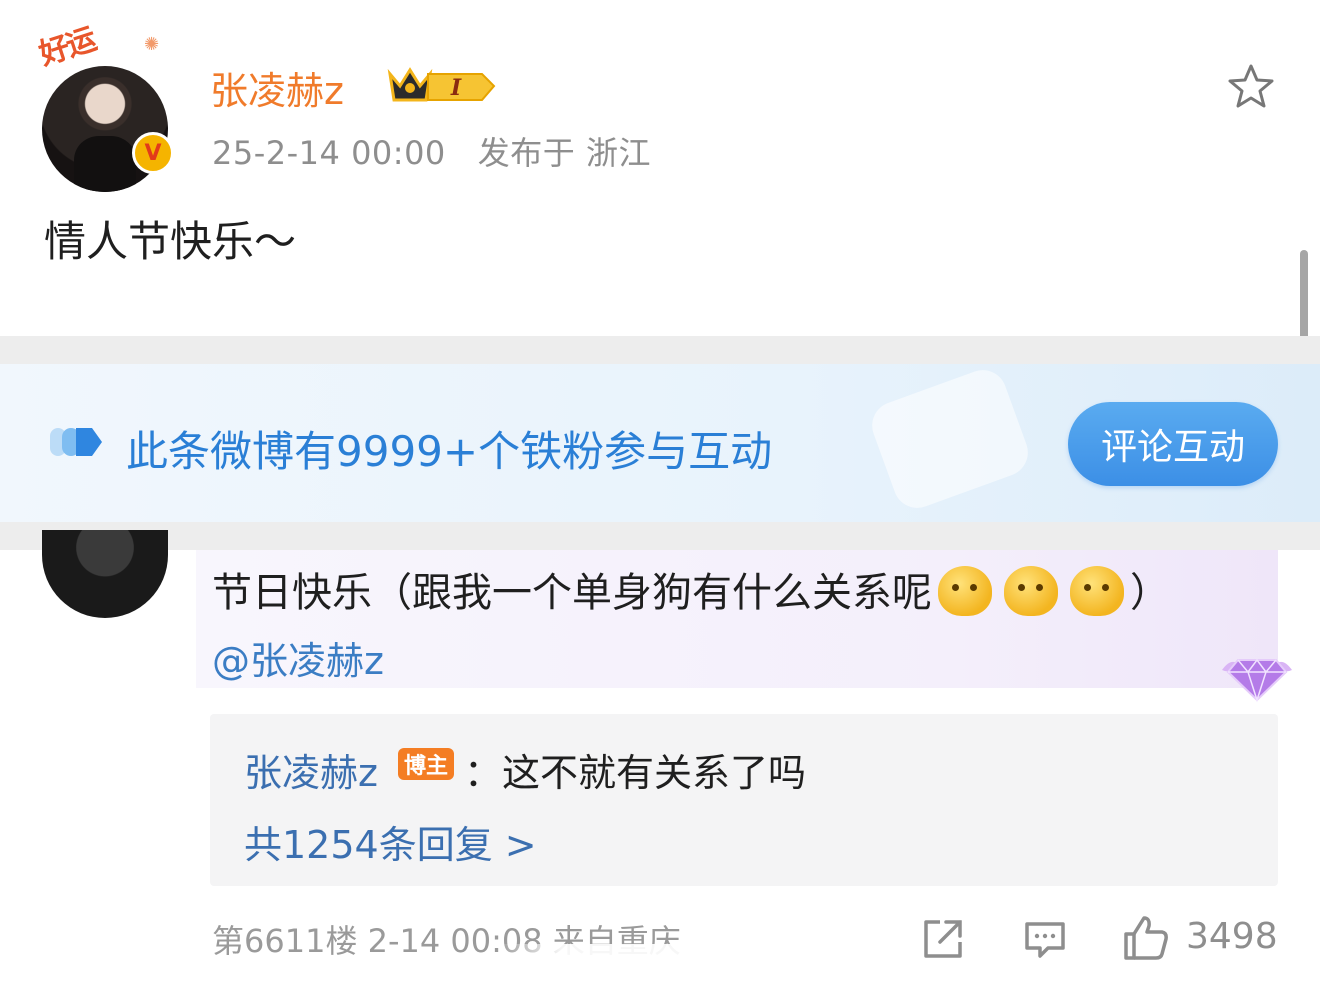 The image size is (1320, 995). What do you see at coordinates (152, 44) in the screenshot?
I see `sparkle-icon: ✺` at bounding box center [152, 44].